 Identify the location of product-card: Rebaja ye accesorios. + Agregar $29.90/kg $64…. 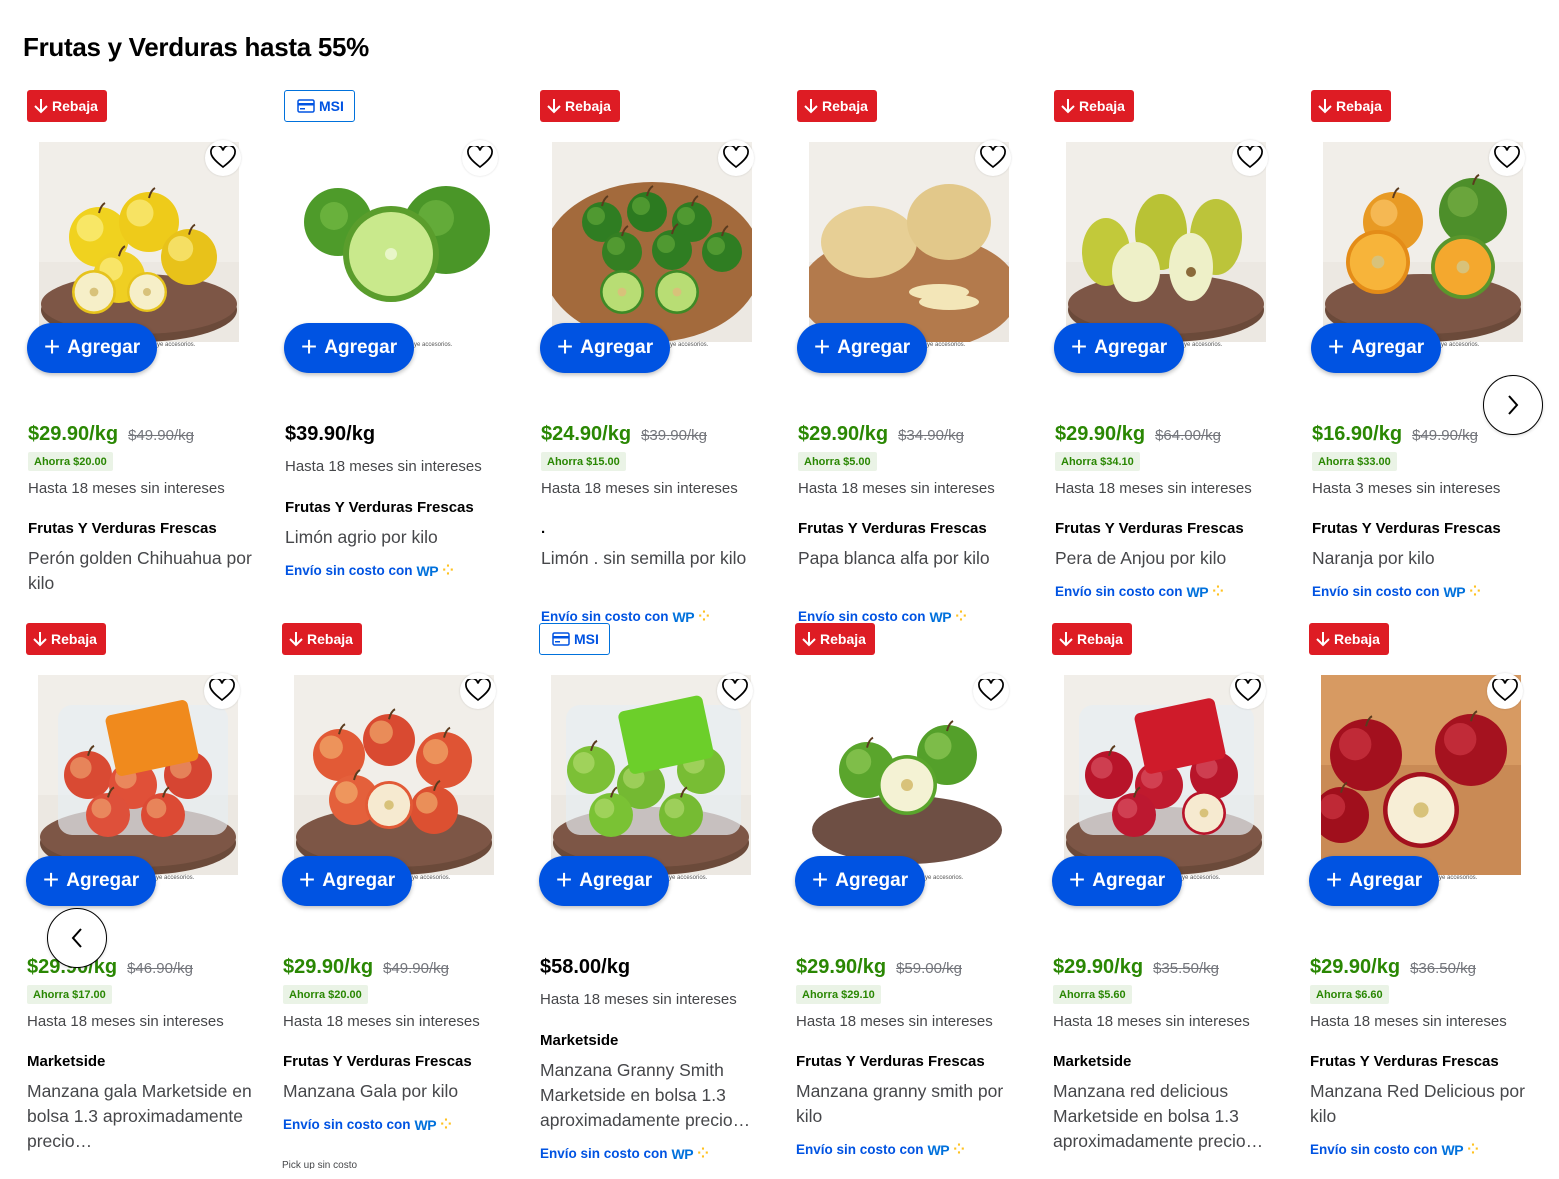
(1174, 362).